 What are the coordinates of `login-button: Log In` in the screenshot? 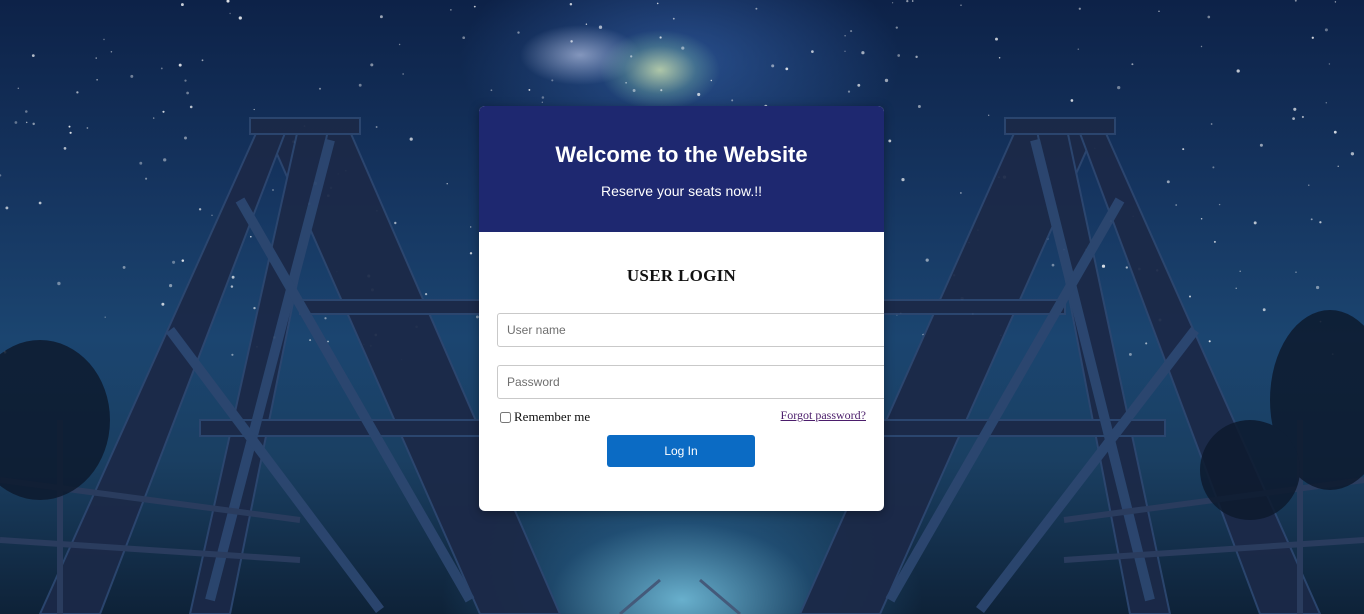 It's located at (681, 451).